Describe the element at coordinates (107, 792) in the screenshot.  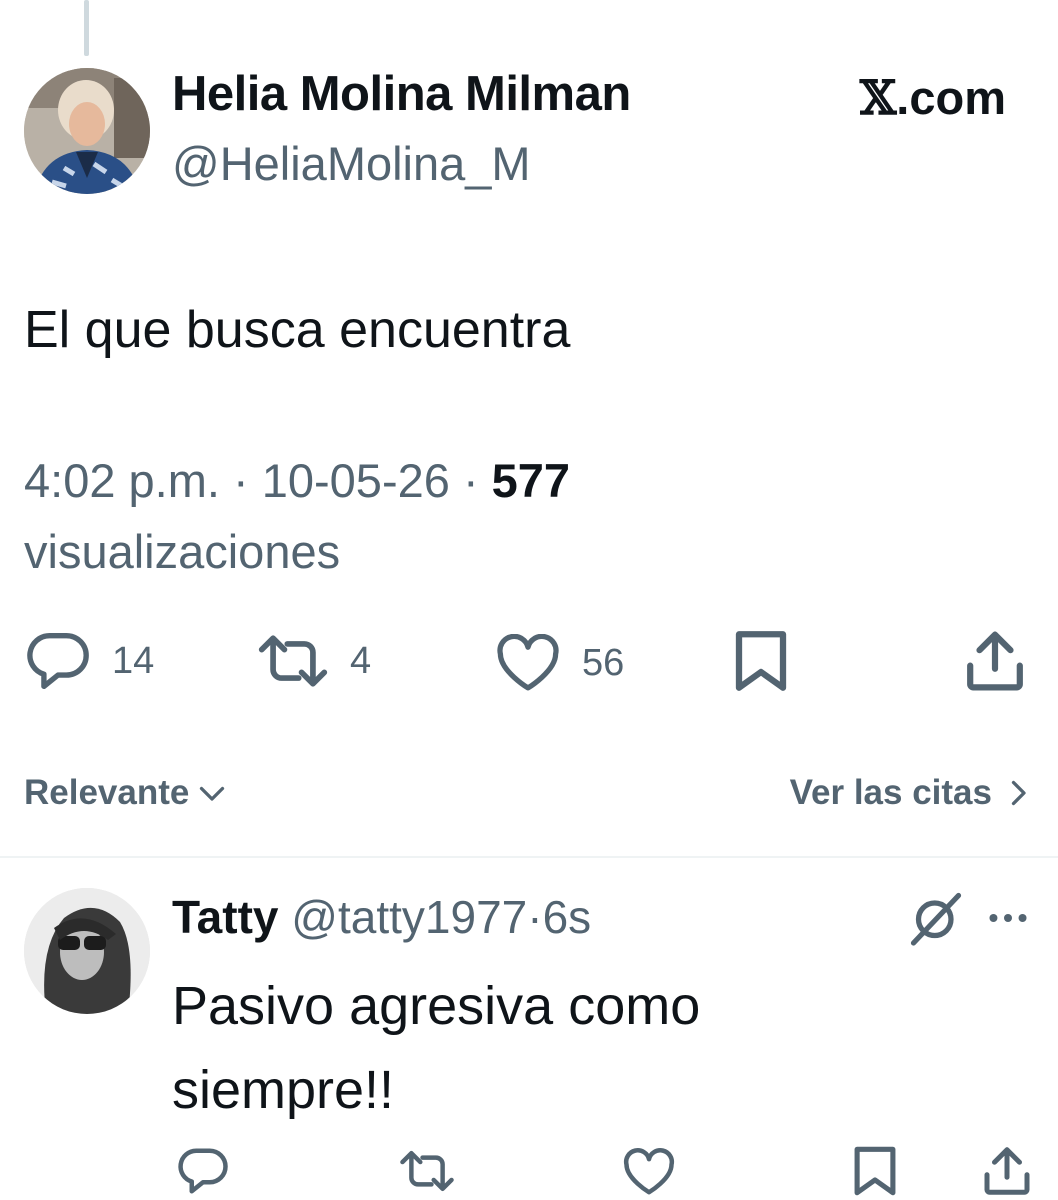
I see `sort-label: Relevante` at that location.